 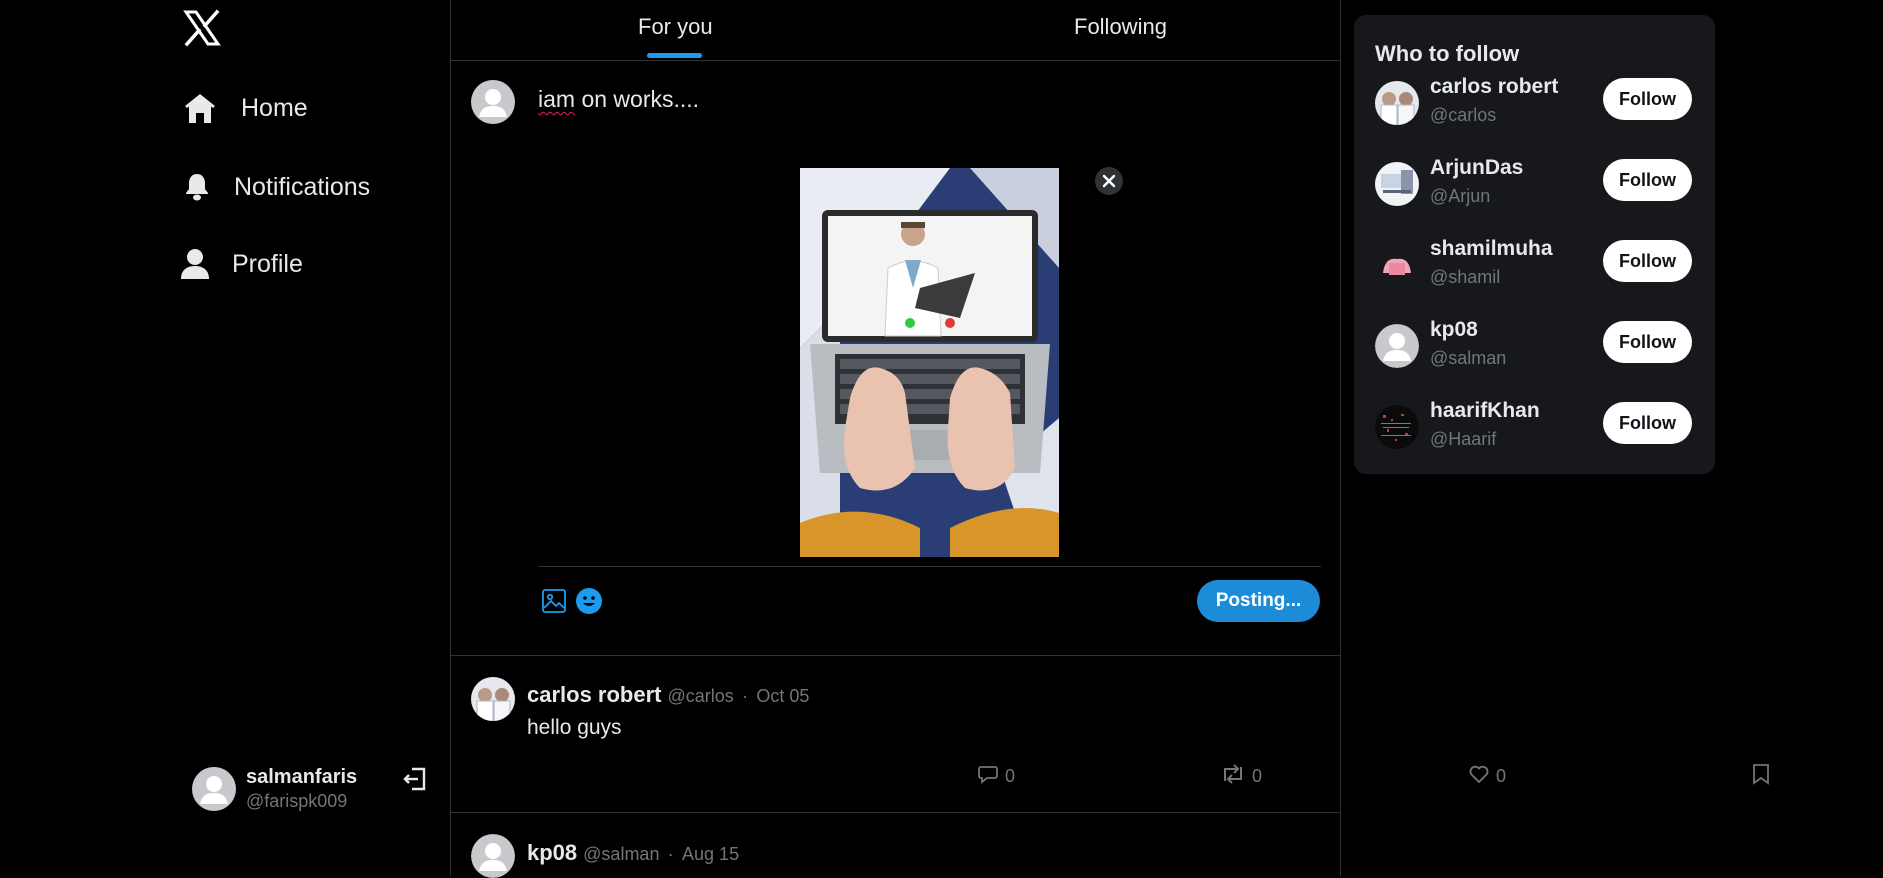 What do you see at coordinates (297, 801) in the screenshot?
I see `account-handle: @farispk009` at bounding box center [297, 801].